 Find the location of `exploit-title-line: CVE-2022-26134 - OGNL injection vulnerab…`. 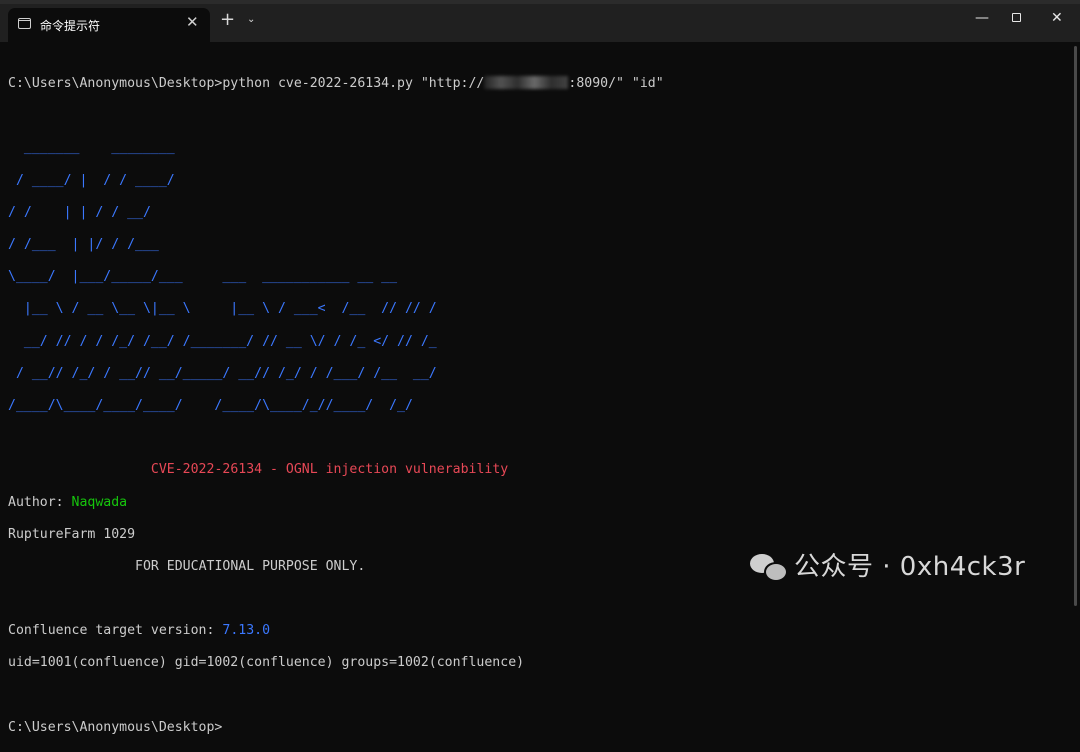

exploit-title-line: CVE-2022-26134 - OGNL injection vulnerab… is located at coordinates (336, 470).